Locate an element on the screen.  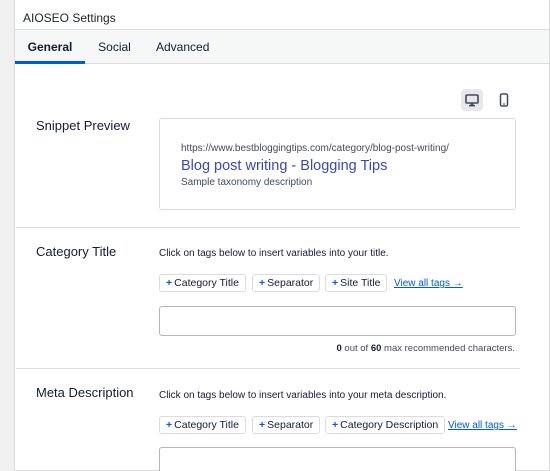
settings-header: AIOSEO Settings is located at coordinates (282, 15).